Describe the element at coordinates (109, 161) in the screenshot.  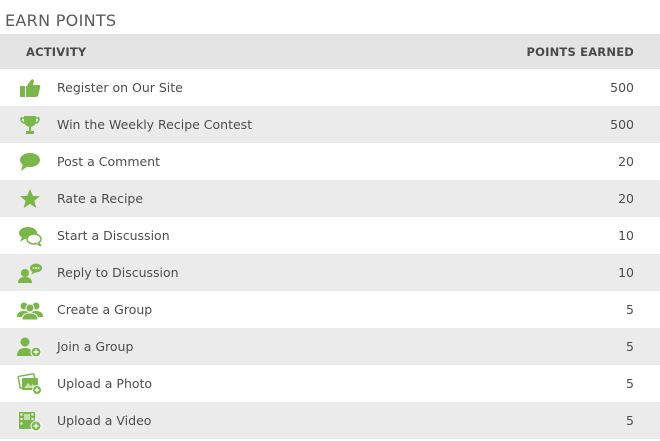
I see `activity-label: Post a Comment` at that location.